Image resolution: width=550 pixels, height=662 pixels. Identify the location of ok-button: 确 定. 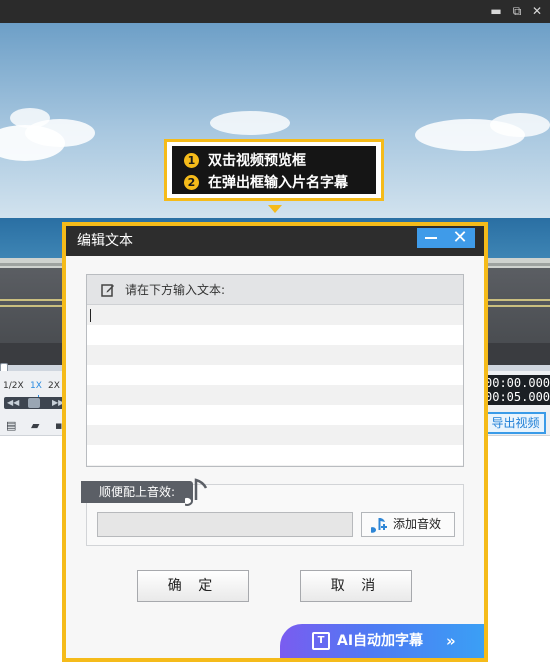
(193, 586).